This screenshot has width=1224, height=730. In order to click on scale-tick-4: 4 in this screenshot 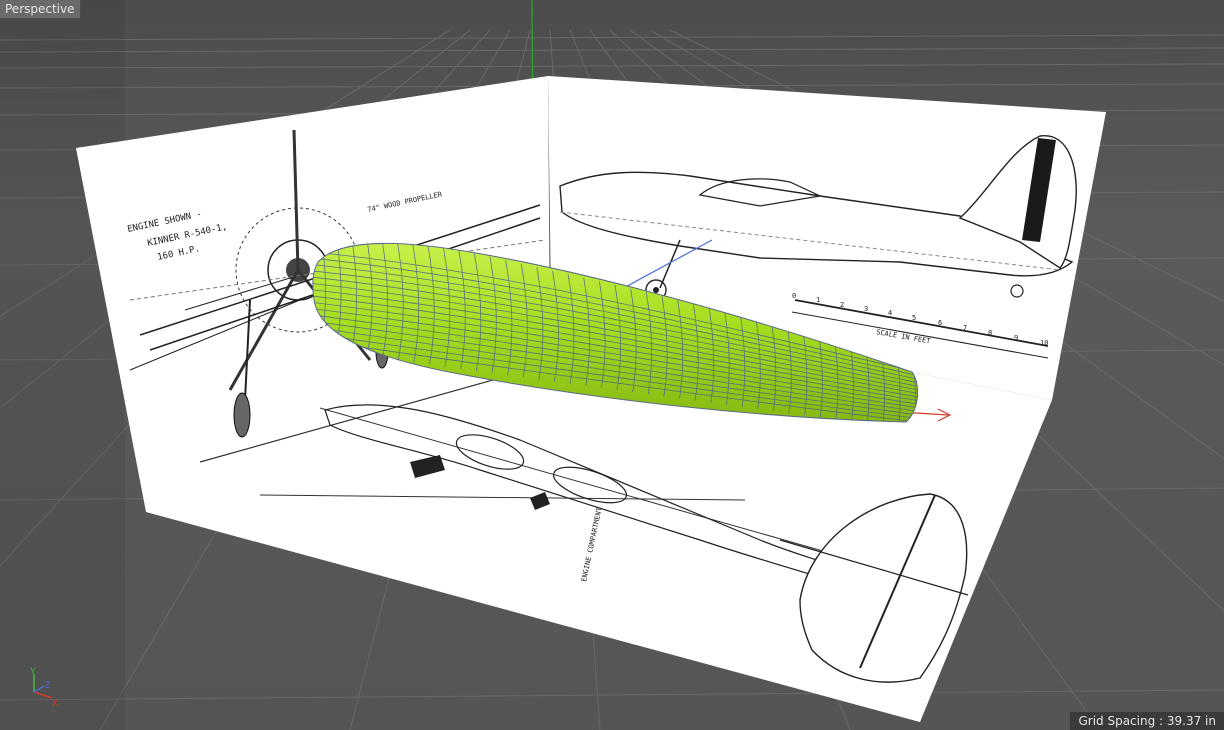, I will do `click(890, 313)`.